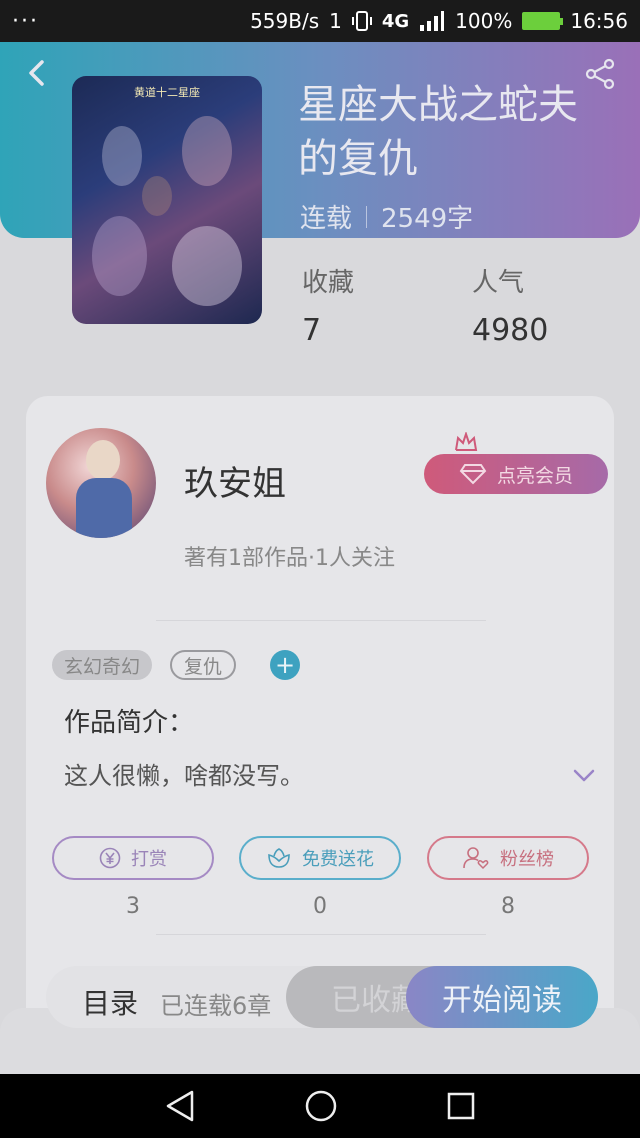 The width and height of the screenshot is (640, 1138). Describe the element at coordinates (103, 460) in the screenshot. I see `avatar-face` at that location.